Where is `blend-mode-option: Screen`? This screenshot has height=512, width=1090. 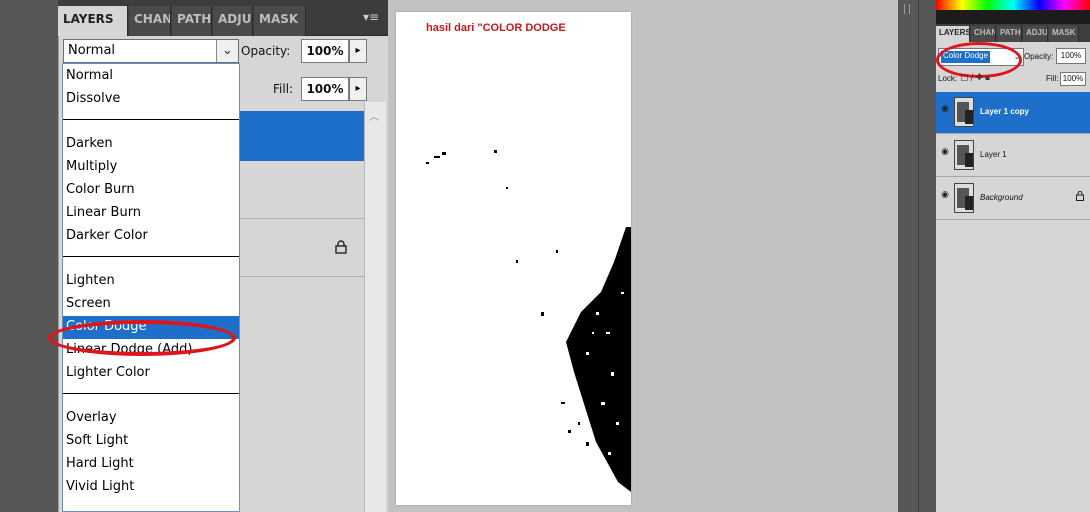
blend-mode-option: Screen is located at coordinates (151, 304).